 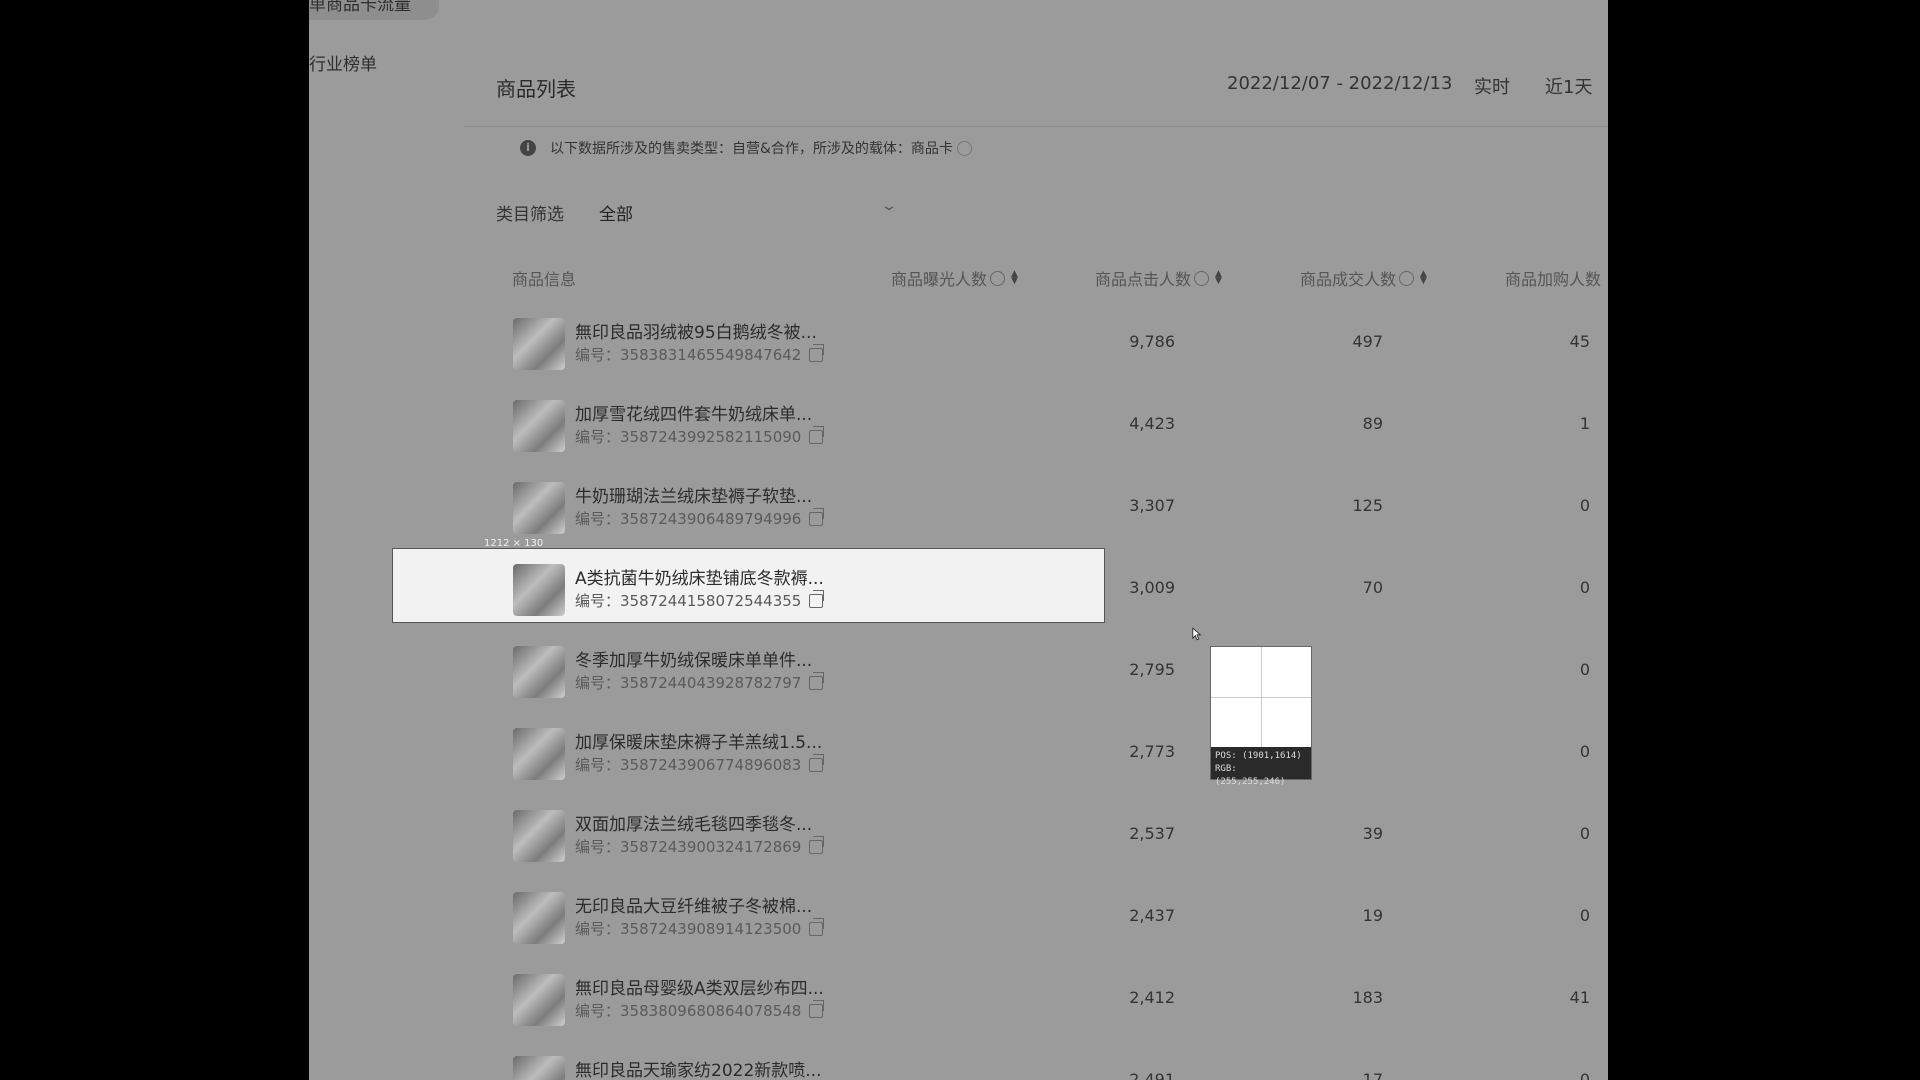 I want to click on clicks-value: 39, so click(x=1372, y=833).